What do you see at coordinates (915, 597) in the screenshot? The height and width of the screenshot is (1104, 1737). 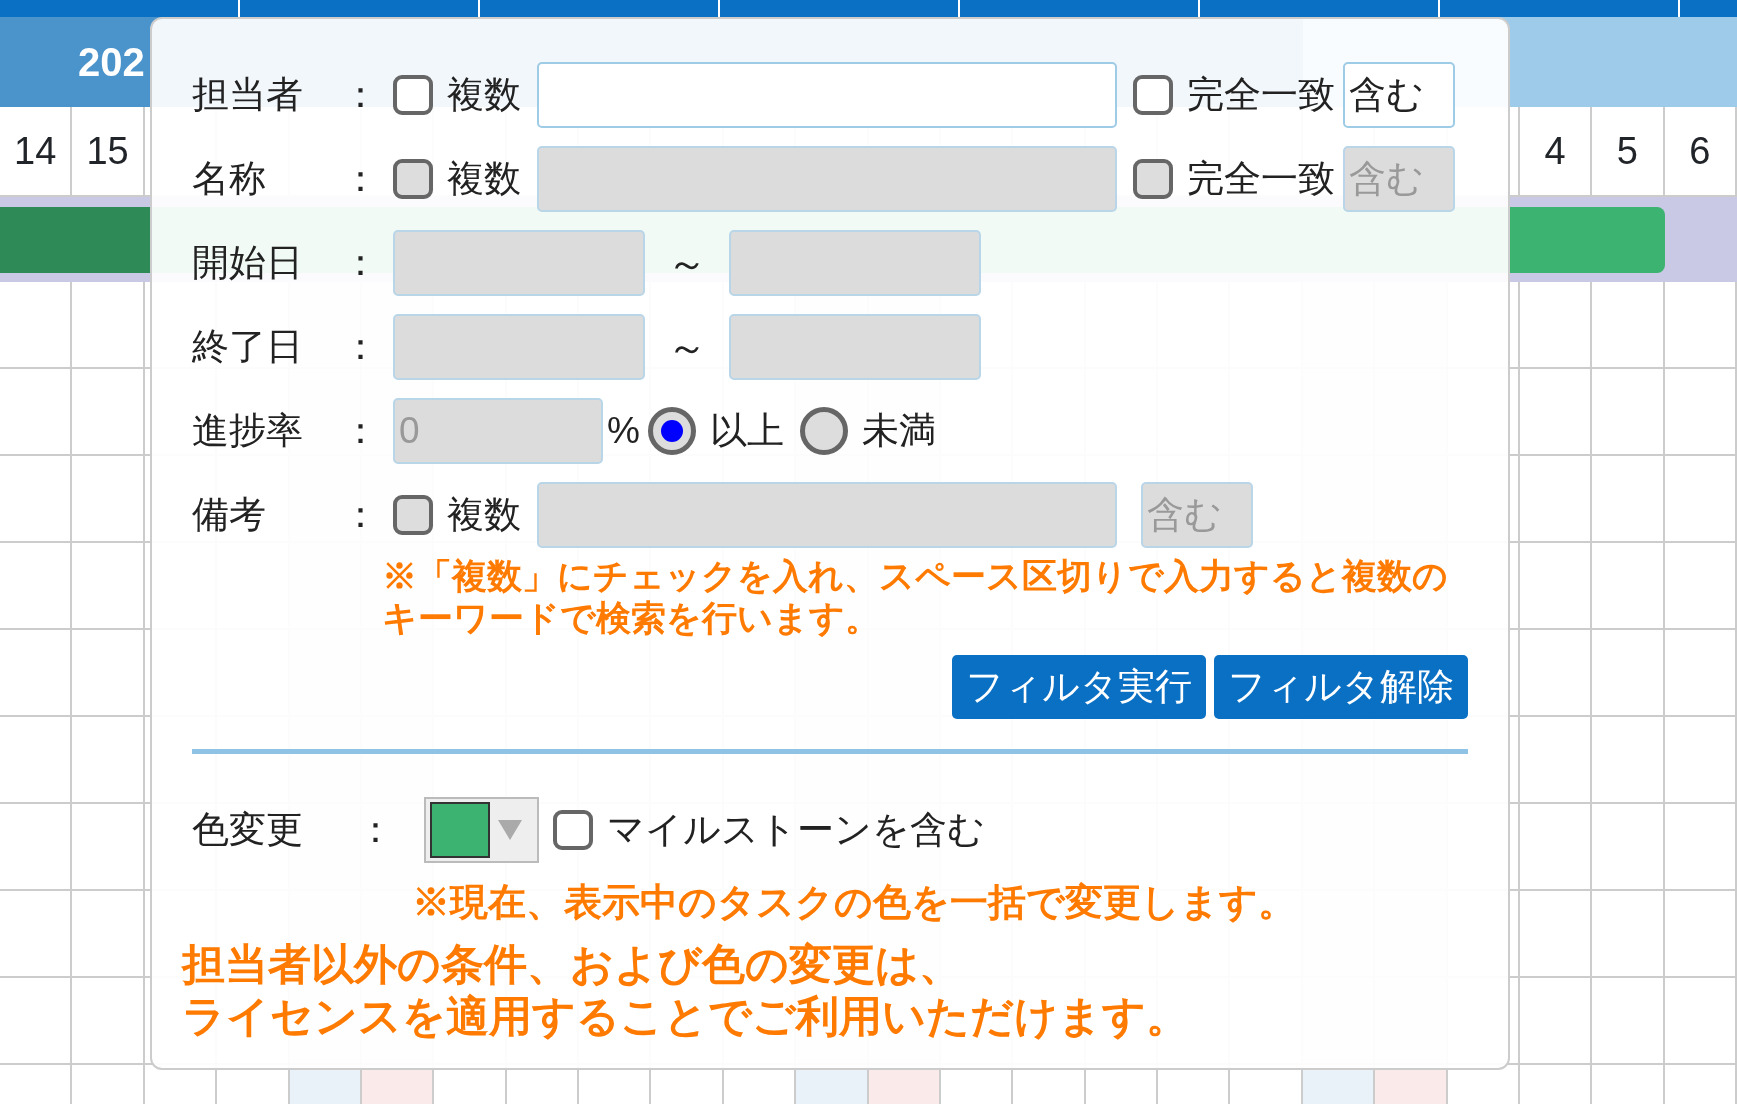 I see `search-hint: ※「複数」にチェックを入れ、スペース区切りで入力すると複数のキーワードで検索を行います。` at bounding box center [915, 597].